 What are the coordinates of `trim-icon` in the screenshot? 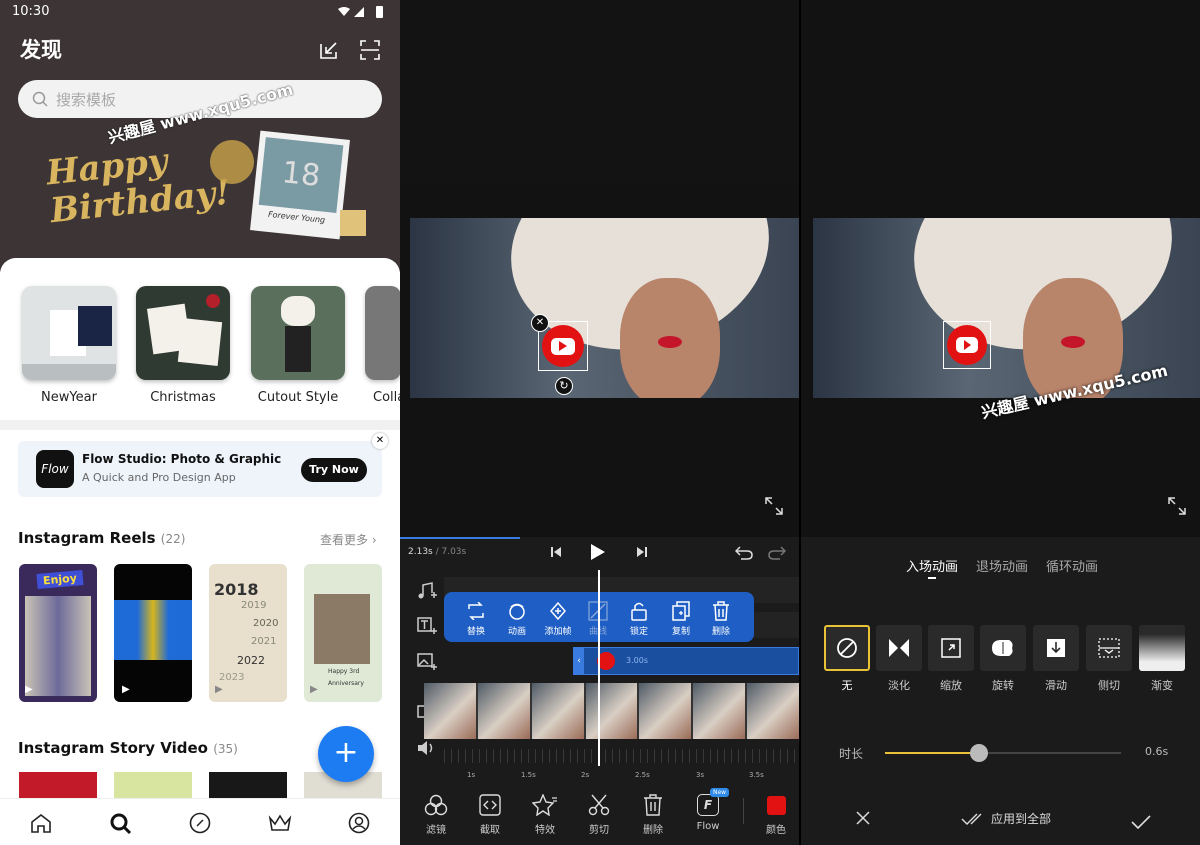 It's located at (490, 805).